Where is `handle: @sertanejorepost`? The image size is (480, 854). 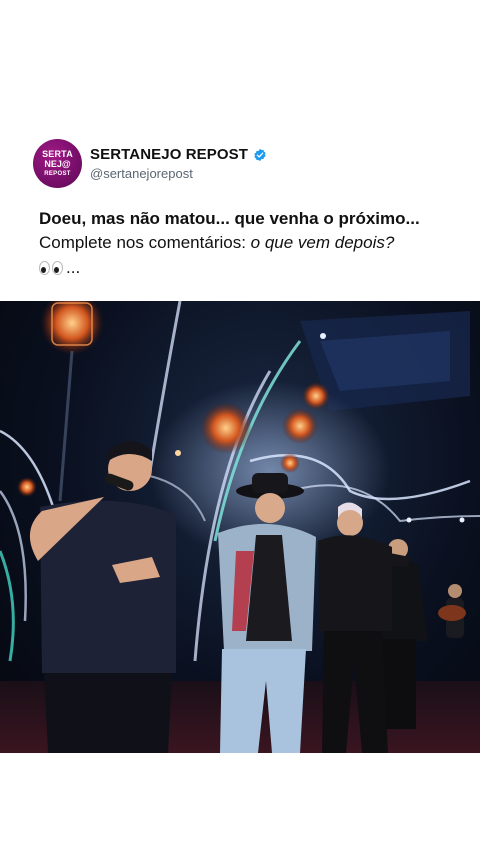
handle: @sertanejorepost is located at coordinates (178, 173).